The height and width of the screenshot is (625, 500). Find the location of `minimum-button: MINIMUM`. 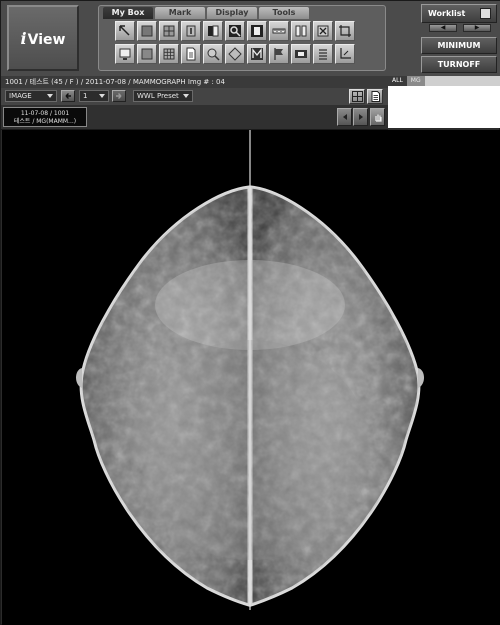

minimum-button: MINIMUM is located at coordinates (459, 45).